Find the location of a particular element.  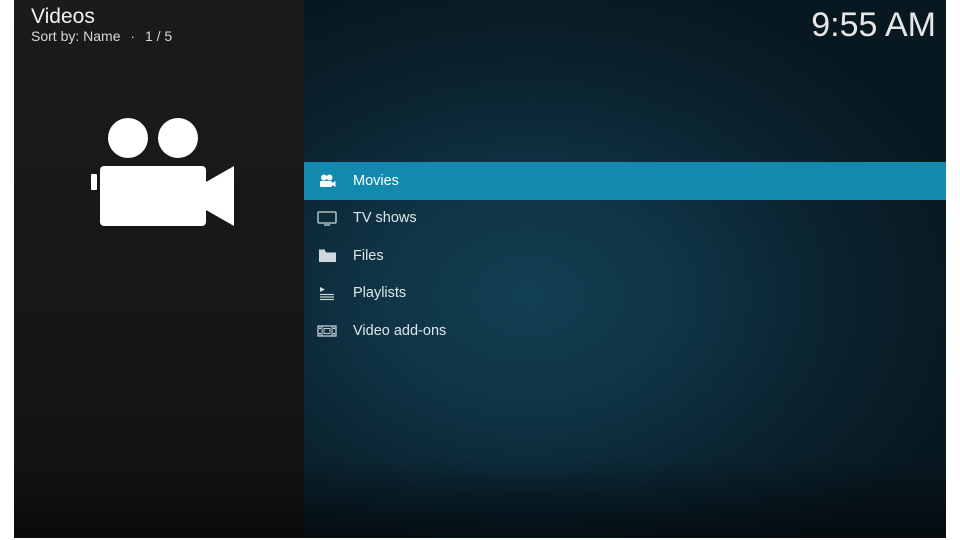

menu-item-label: Movies is located at coordinates (376, 180).